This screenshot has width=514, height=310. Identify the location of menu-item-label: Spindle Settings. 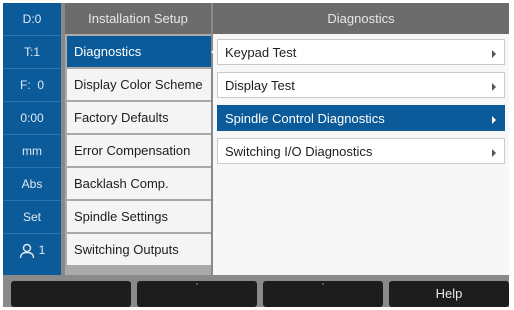
(121, 216).